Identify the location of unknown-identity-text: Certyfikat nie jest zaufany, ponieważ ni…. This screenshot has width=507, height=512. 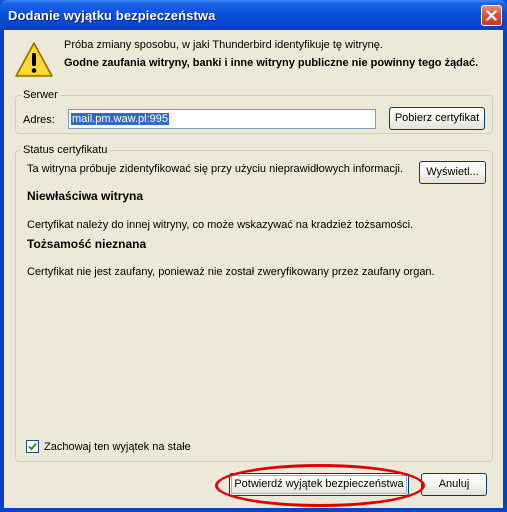
(231, 272).